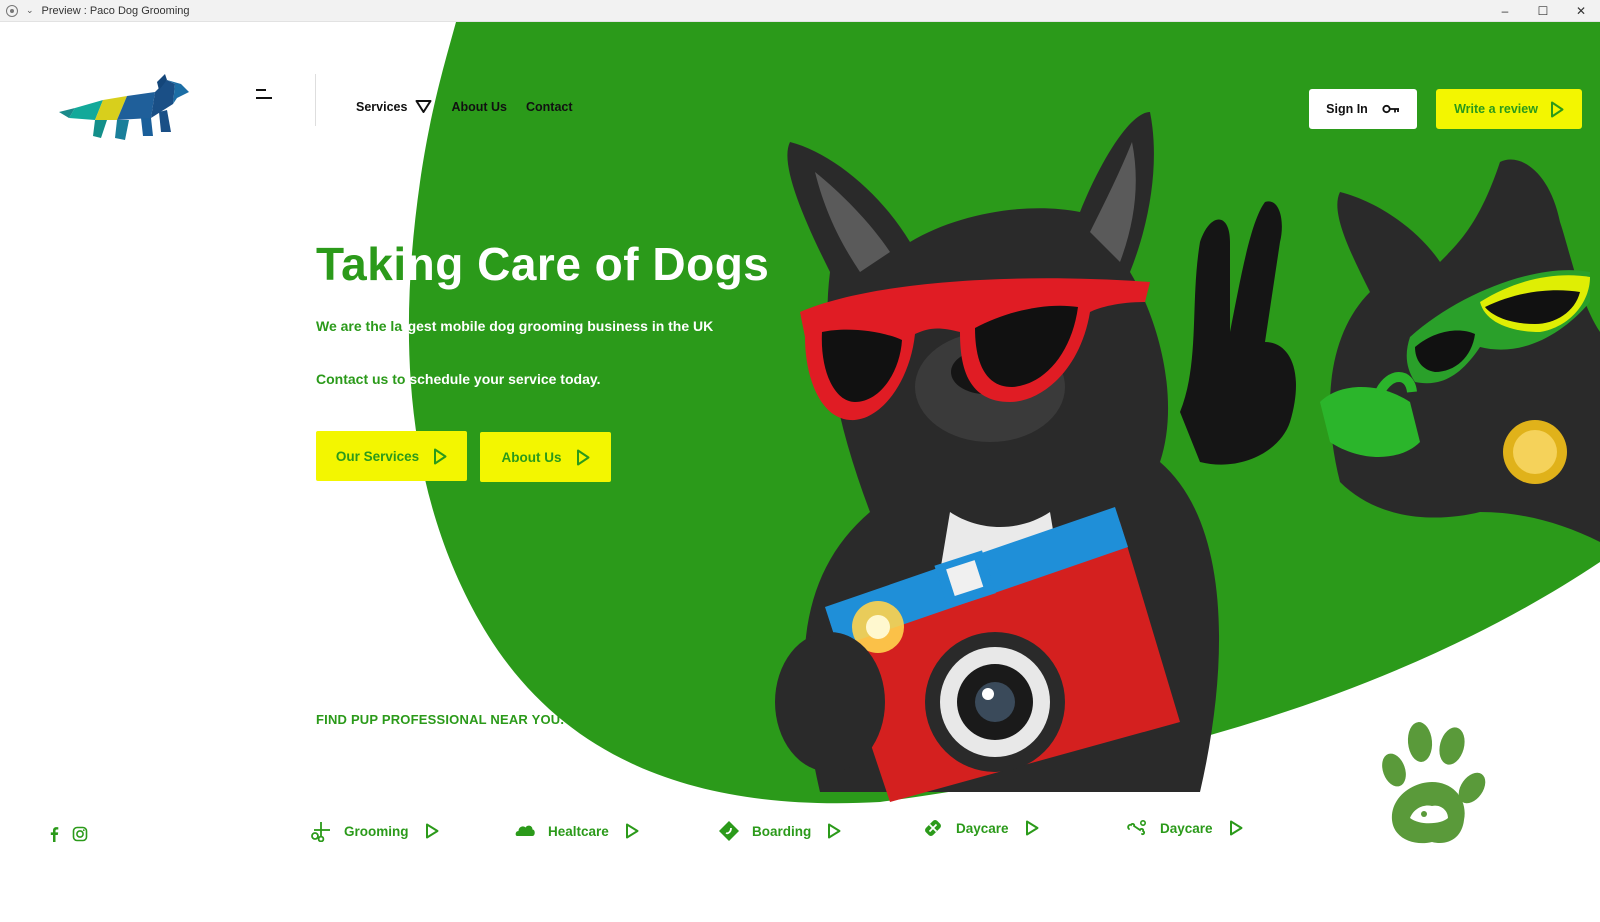 The image size is (1600, 922). I want to click on find-professional-text: FIND PUP PROFESSIONAL NEAR YOU., so click(440, 719).